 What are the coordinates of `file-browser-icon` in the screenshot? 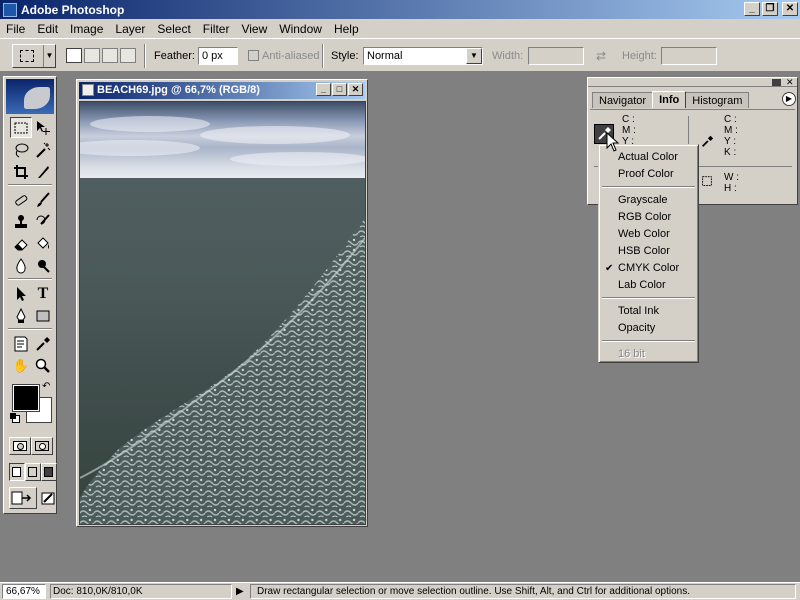 It's located at (48, 498).